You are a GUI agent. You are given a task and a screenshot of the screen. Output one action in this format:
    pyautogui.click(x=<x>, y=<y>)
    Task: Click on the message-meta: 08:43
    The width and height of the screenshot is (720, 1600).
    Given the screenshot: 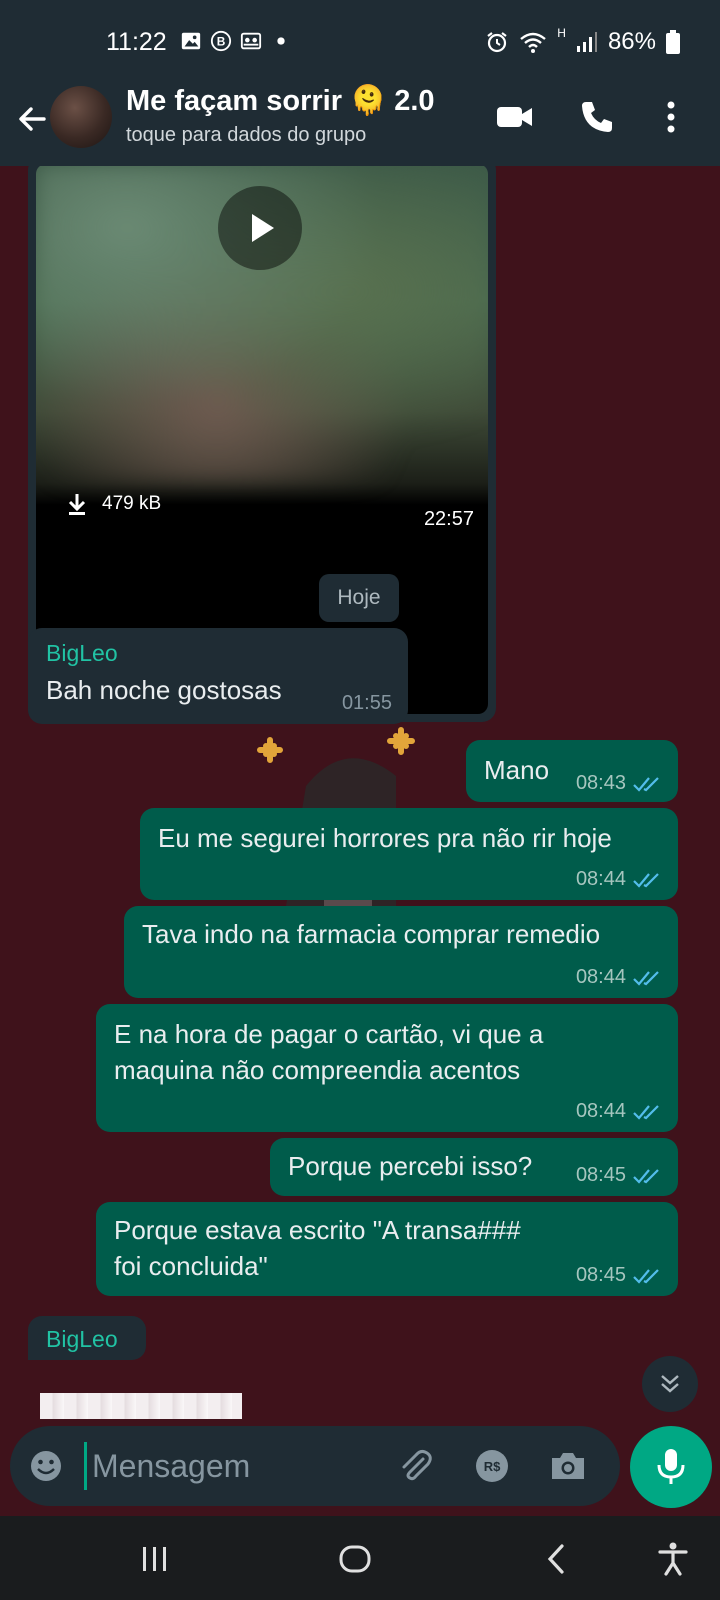 What is the action you would take?
    pyautogui.click(x=619, y=783)
    